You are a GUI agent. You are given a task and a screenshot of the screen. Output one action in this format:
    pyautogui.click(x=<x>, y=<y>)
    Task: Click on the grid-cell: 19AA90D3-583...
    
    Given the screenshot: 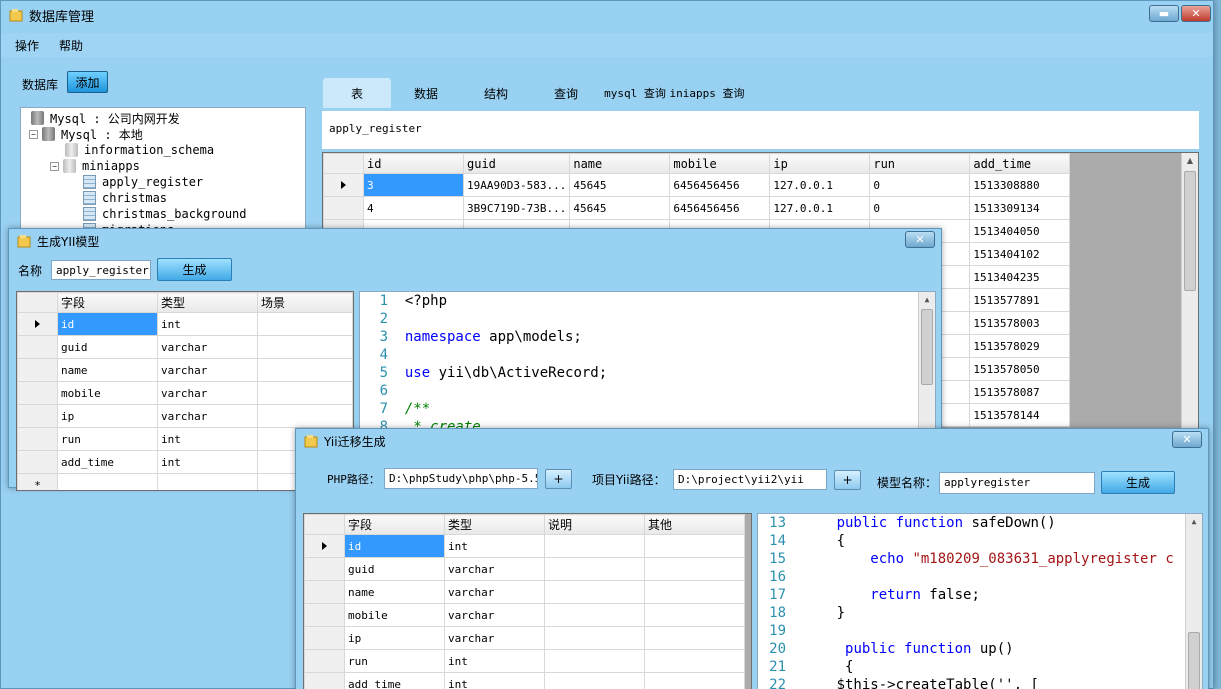 What is the action you would take?
    pyautogui.click(x=516, y=185)
    